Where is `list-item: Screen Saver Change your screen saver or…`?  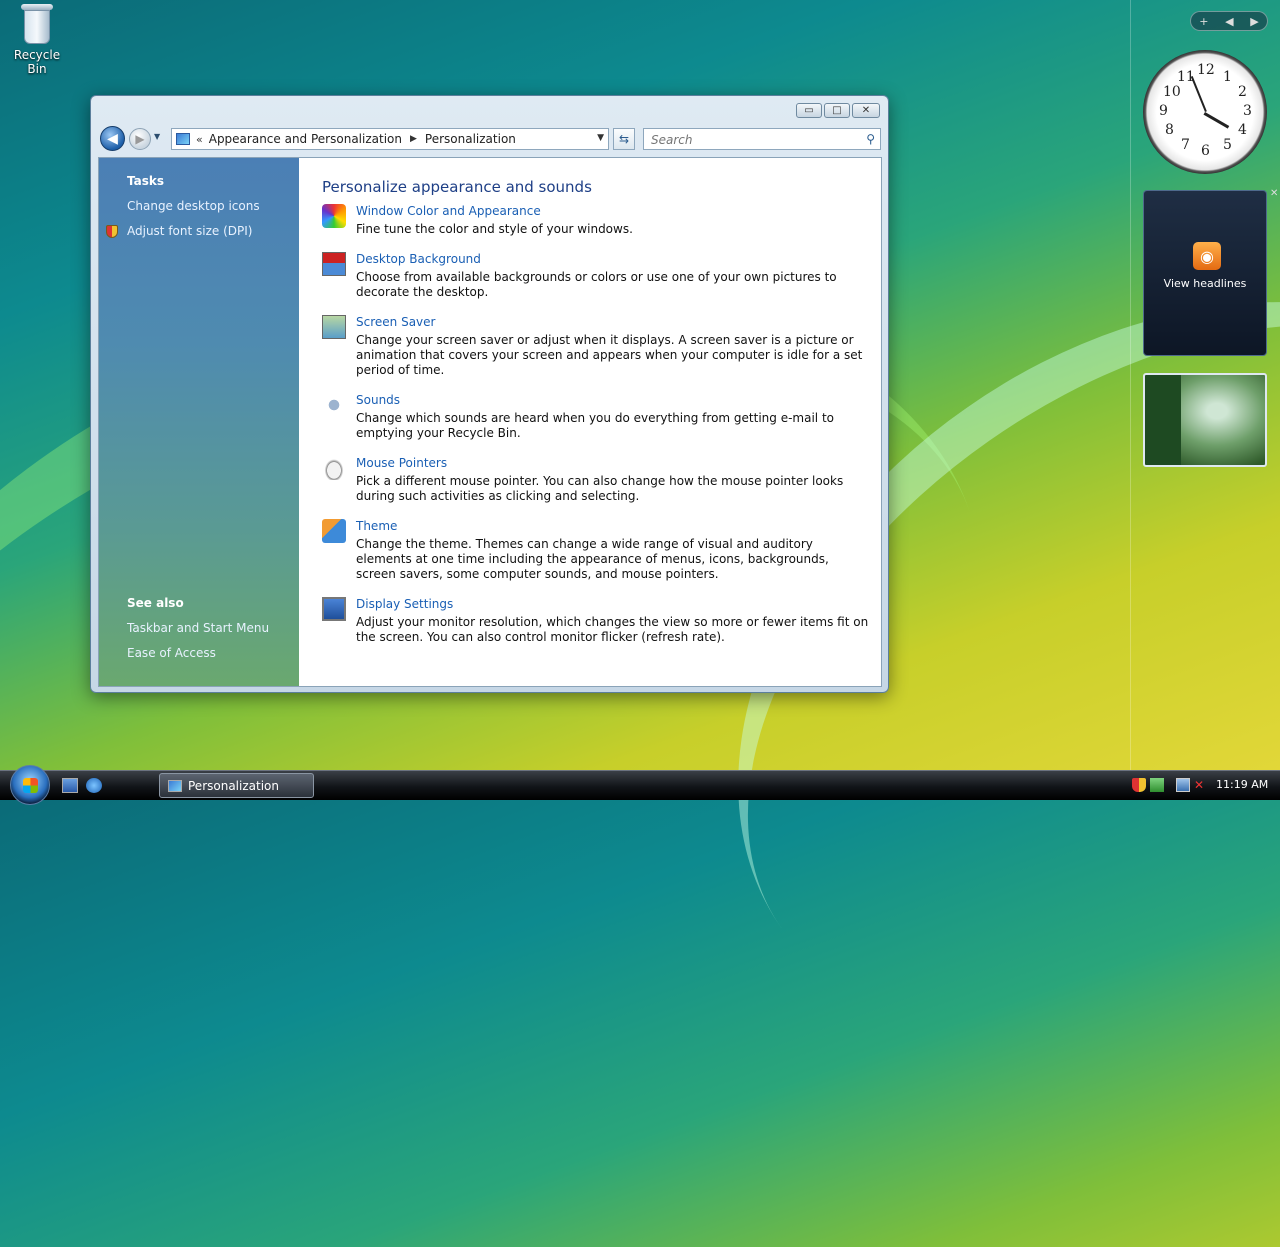
list-item: Screen Saver Change your screen saver or… is located at coordinates (597, 346).